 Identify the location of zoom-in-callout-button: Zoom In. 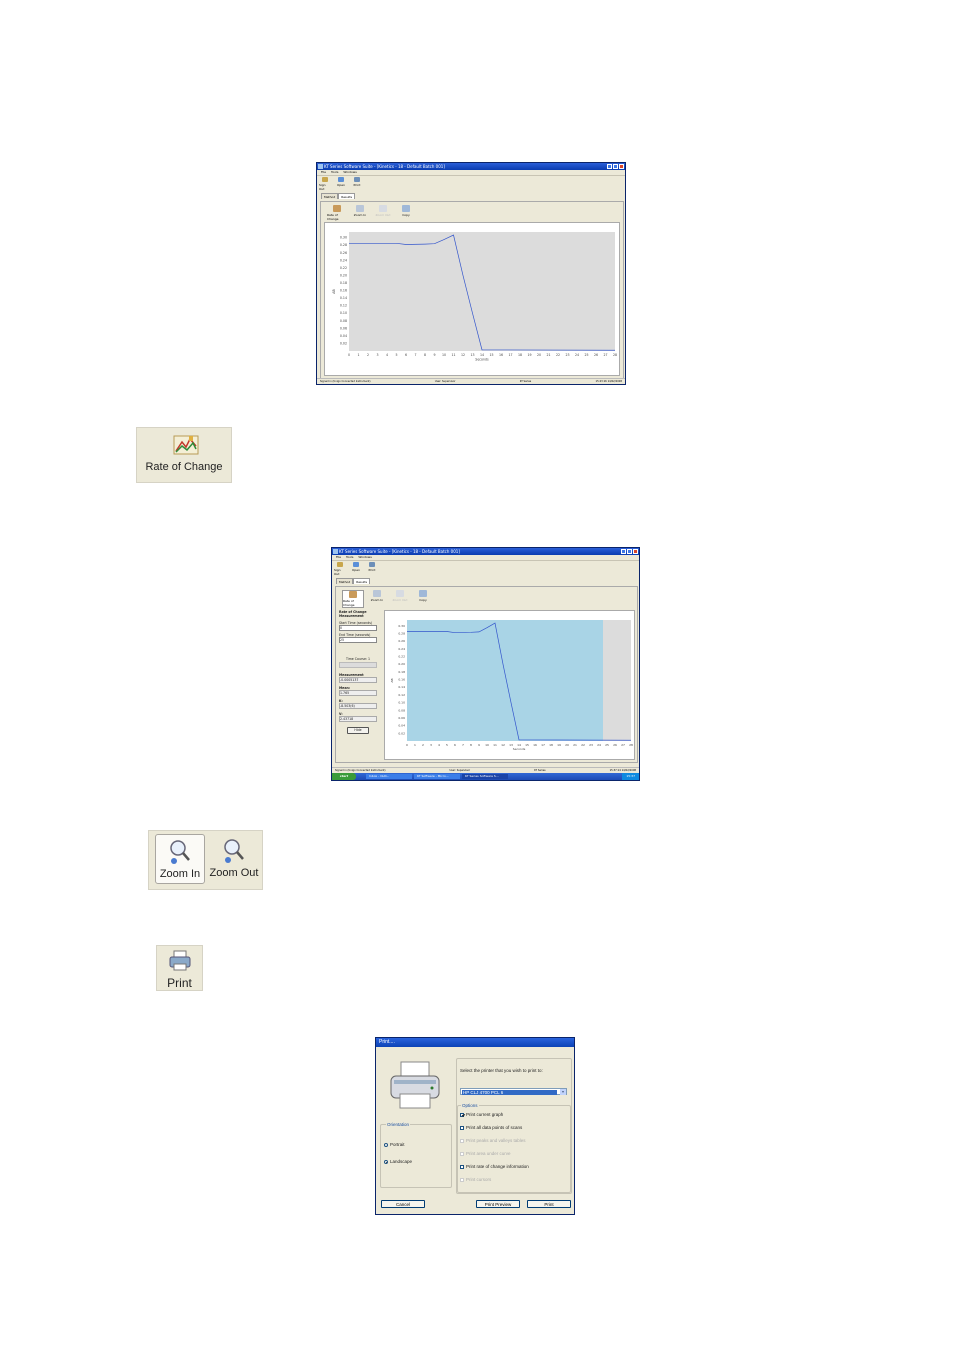
(180, 859).